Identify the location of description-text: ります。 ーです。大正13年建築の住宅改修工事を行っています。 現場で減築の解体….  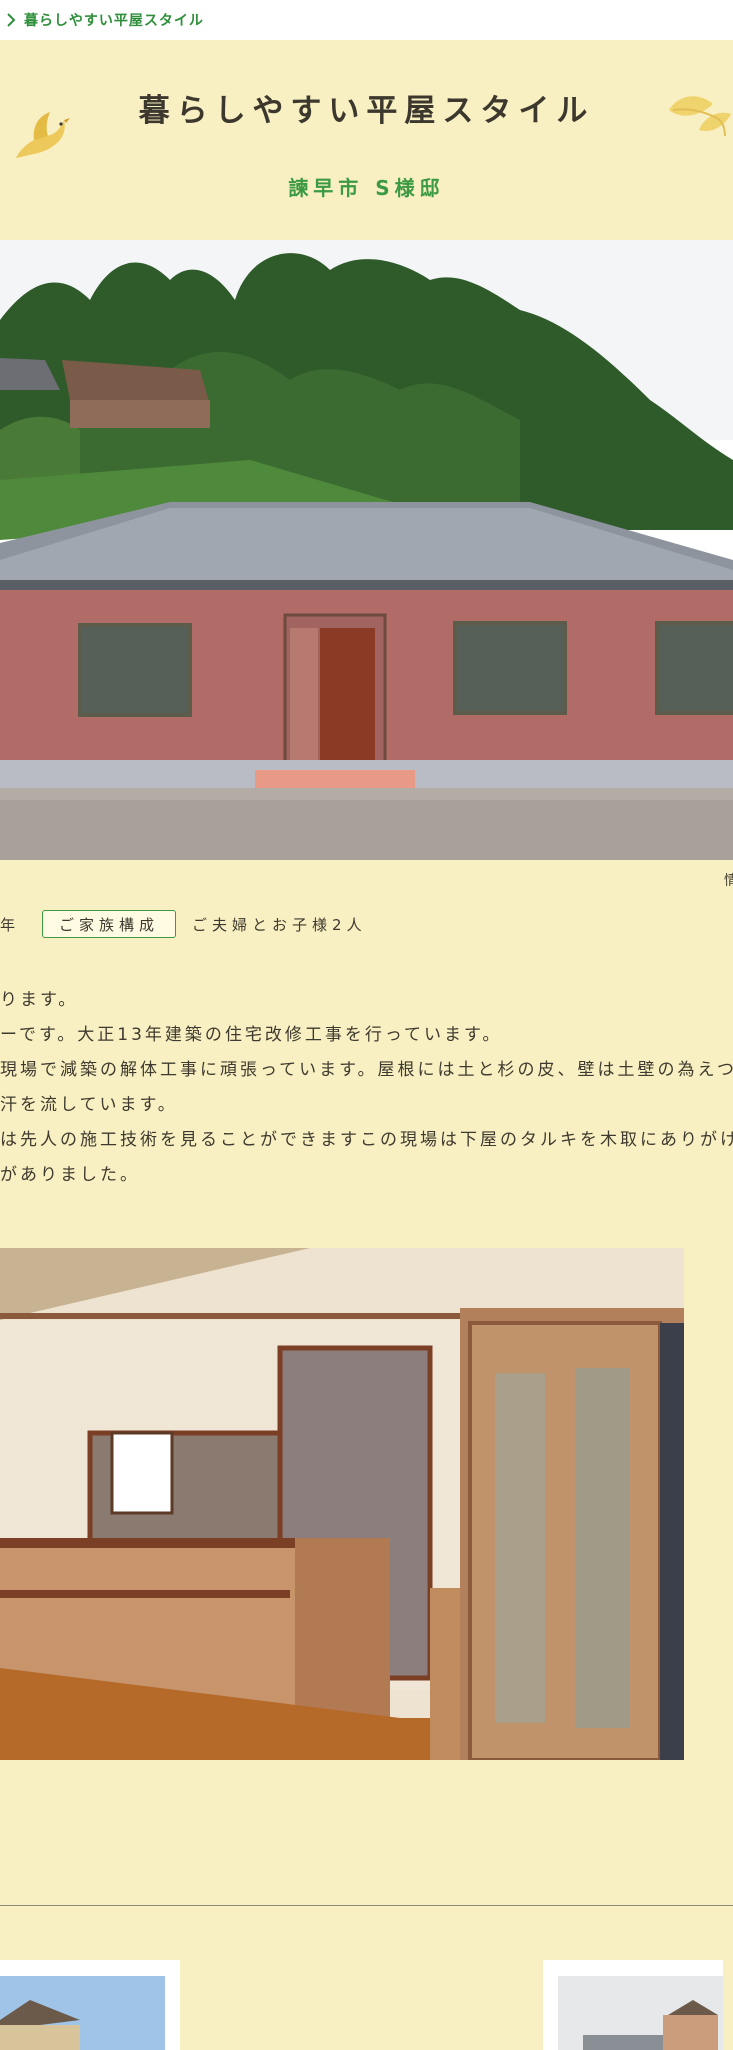
(366, 1090).